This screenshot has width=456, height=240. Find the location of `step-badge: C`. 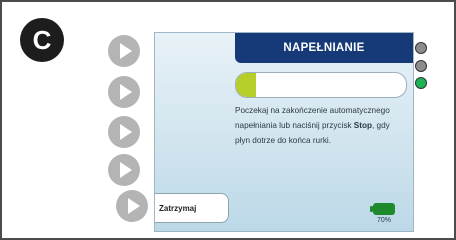

step-badge: C is located at coordinates (42, 40).